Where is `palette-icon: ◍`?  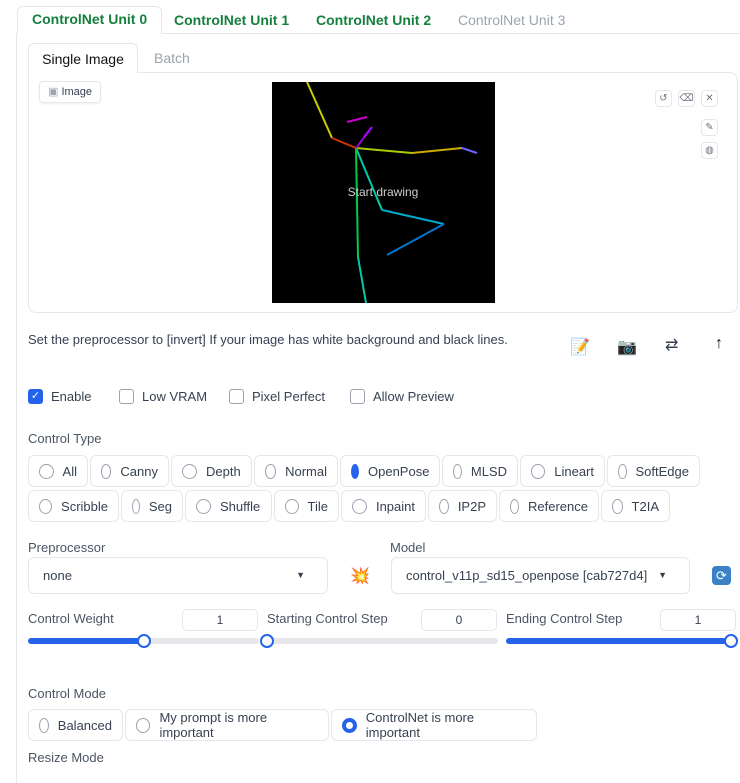
palette-icon: ◍ is located at coordinates (709, 150).